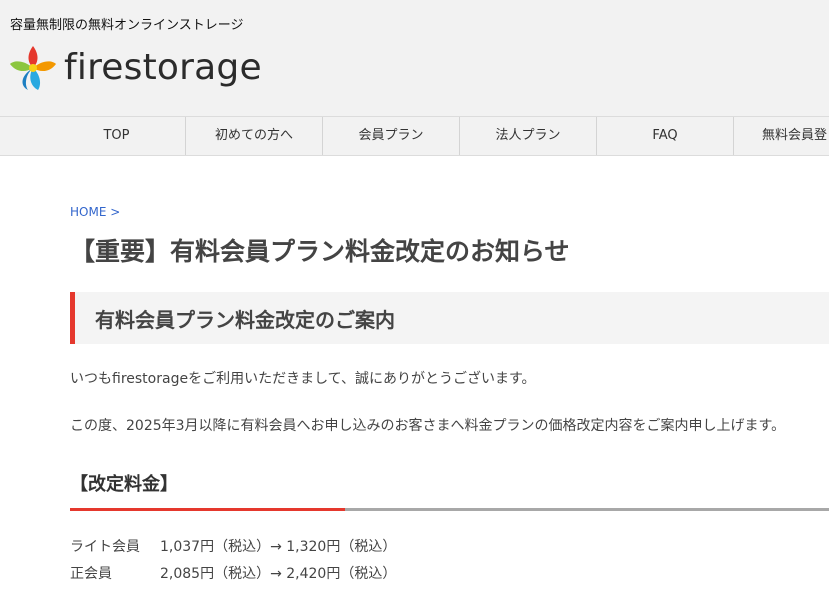 The height and width of the screenshot is (613, 829). What do you see at coordinates (527, 136) in the screenshot?
I see `nav-item-business-plans: 法人プラン` at bounding box center [527, 136].